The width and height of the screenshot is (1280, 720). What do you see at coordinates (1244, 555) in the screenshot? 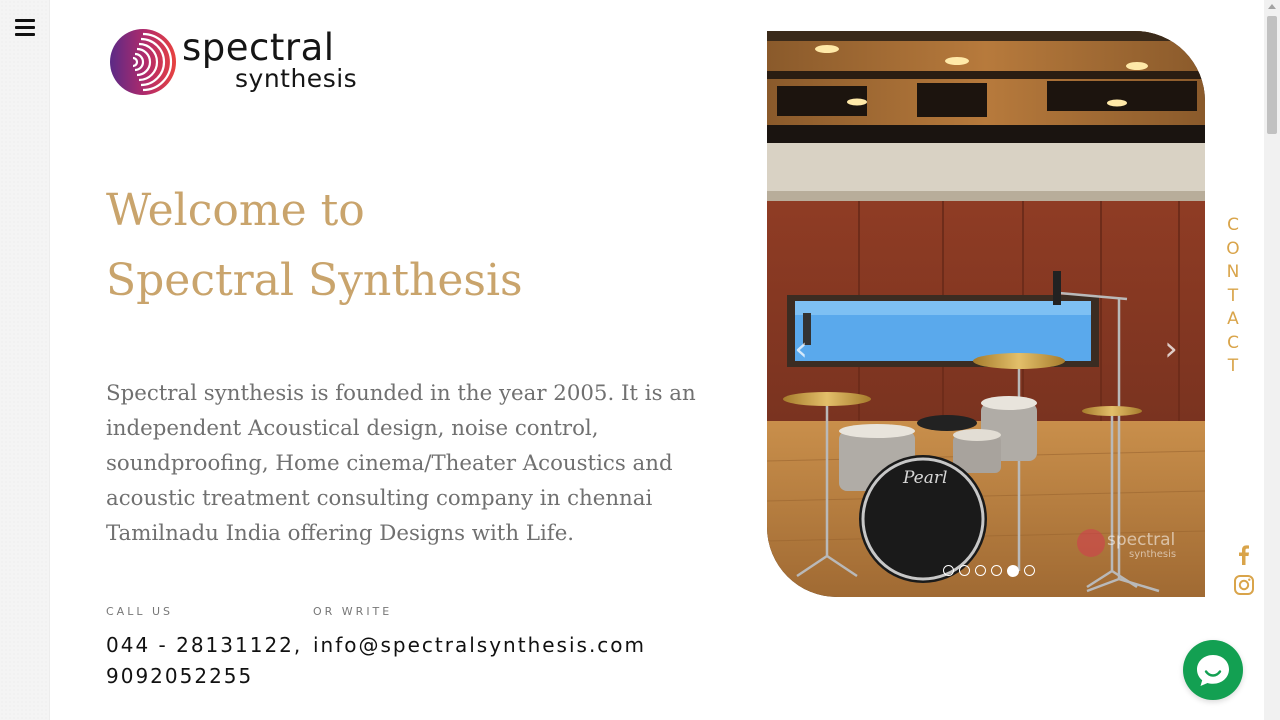
I see `facebook-icon` at bounding box center [1244, 555].